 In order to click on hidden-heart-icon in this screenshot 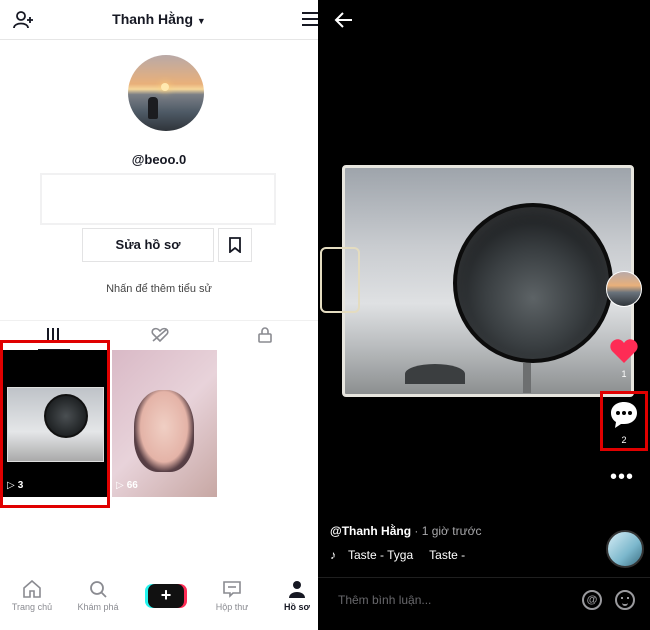, I will do `click(160, 335)`.